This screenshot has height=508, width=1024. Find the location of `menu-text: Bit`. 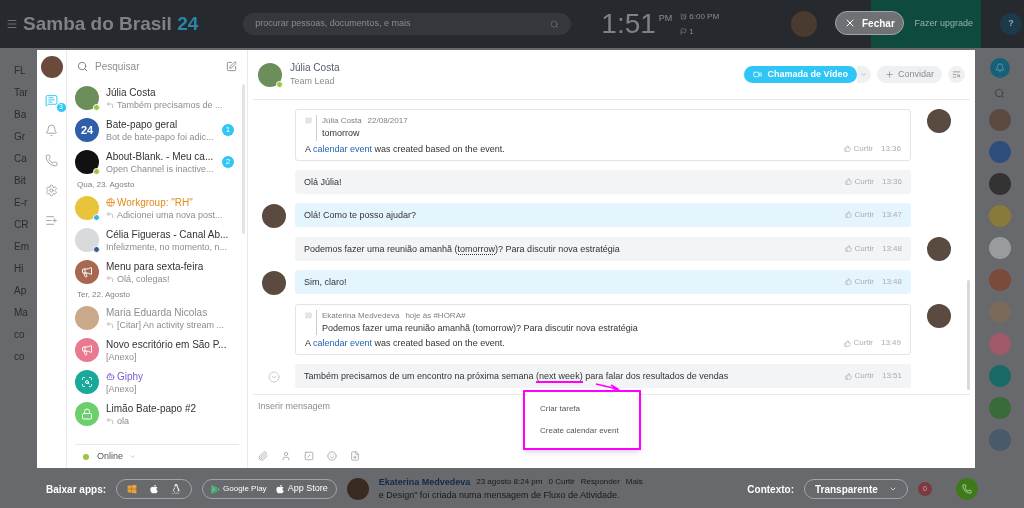

menu-text: Bit is located at coordinates (20, 180).